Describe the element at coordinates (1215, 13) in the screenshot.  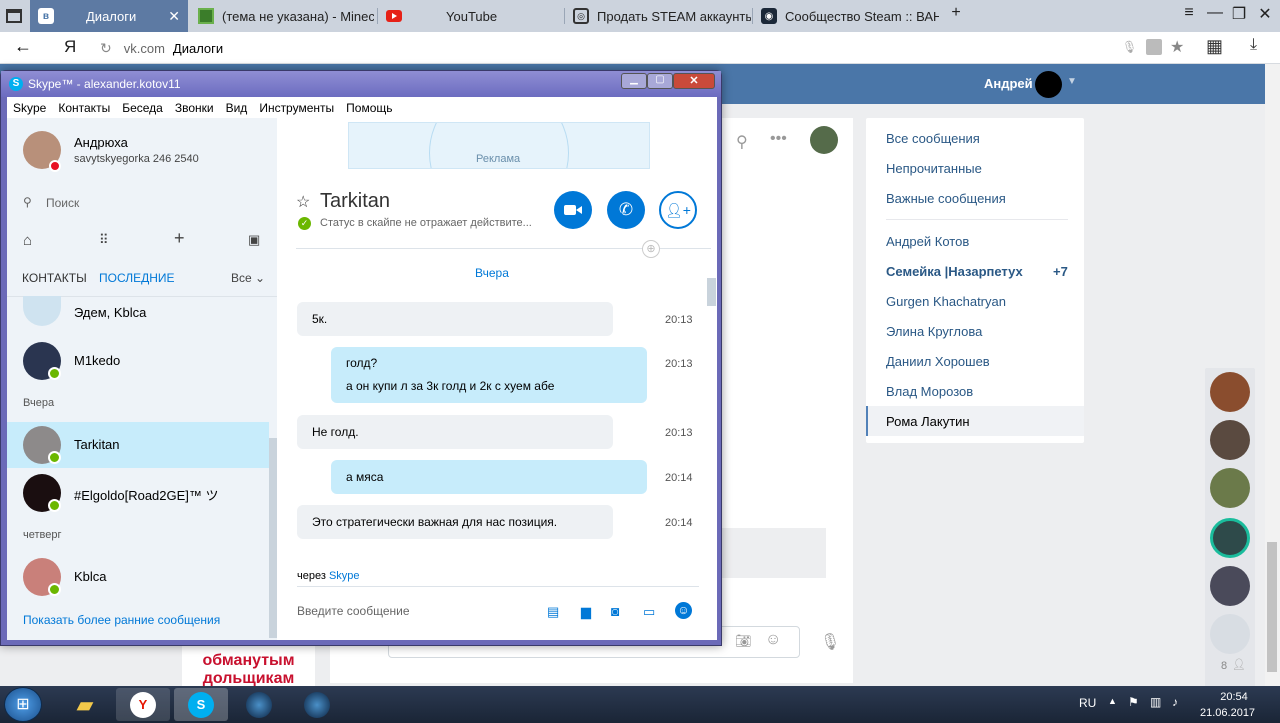
I see `minimize-icon: —` at that location.